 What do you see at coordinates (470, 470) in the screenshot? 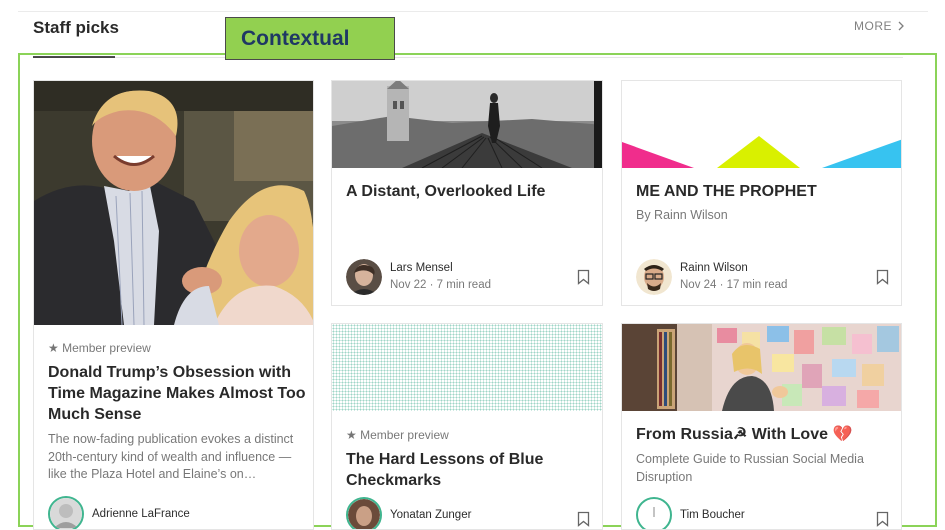
I see `story-title: The Hard Lessons of Blue Checkmarks` at bounding box center [470, 470].